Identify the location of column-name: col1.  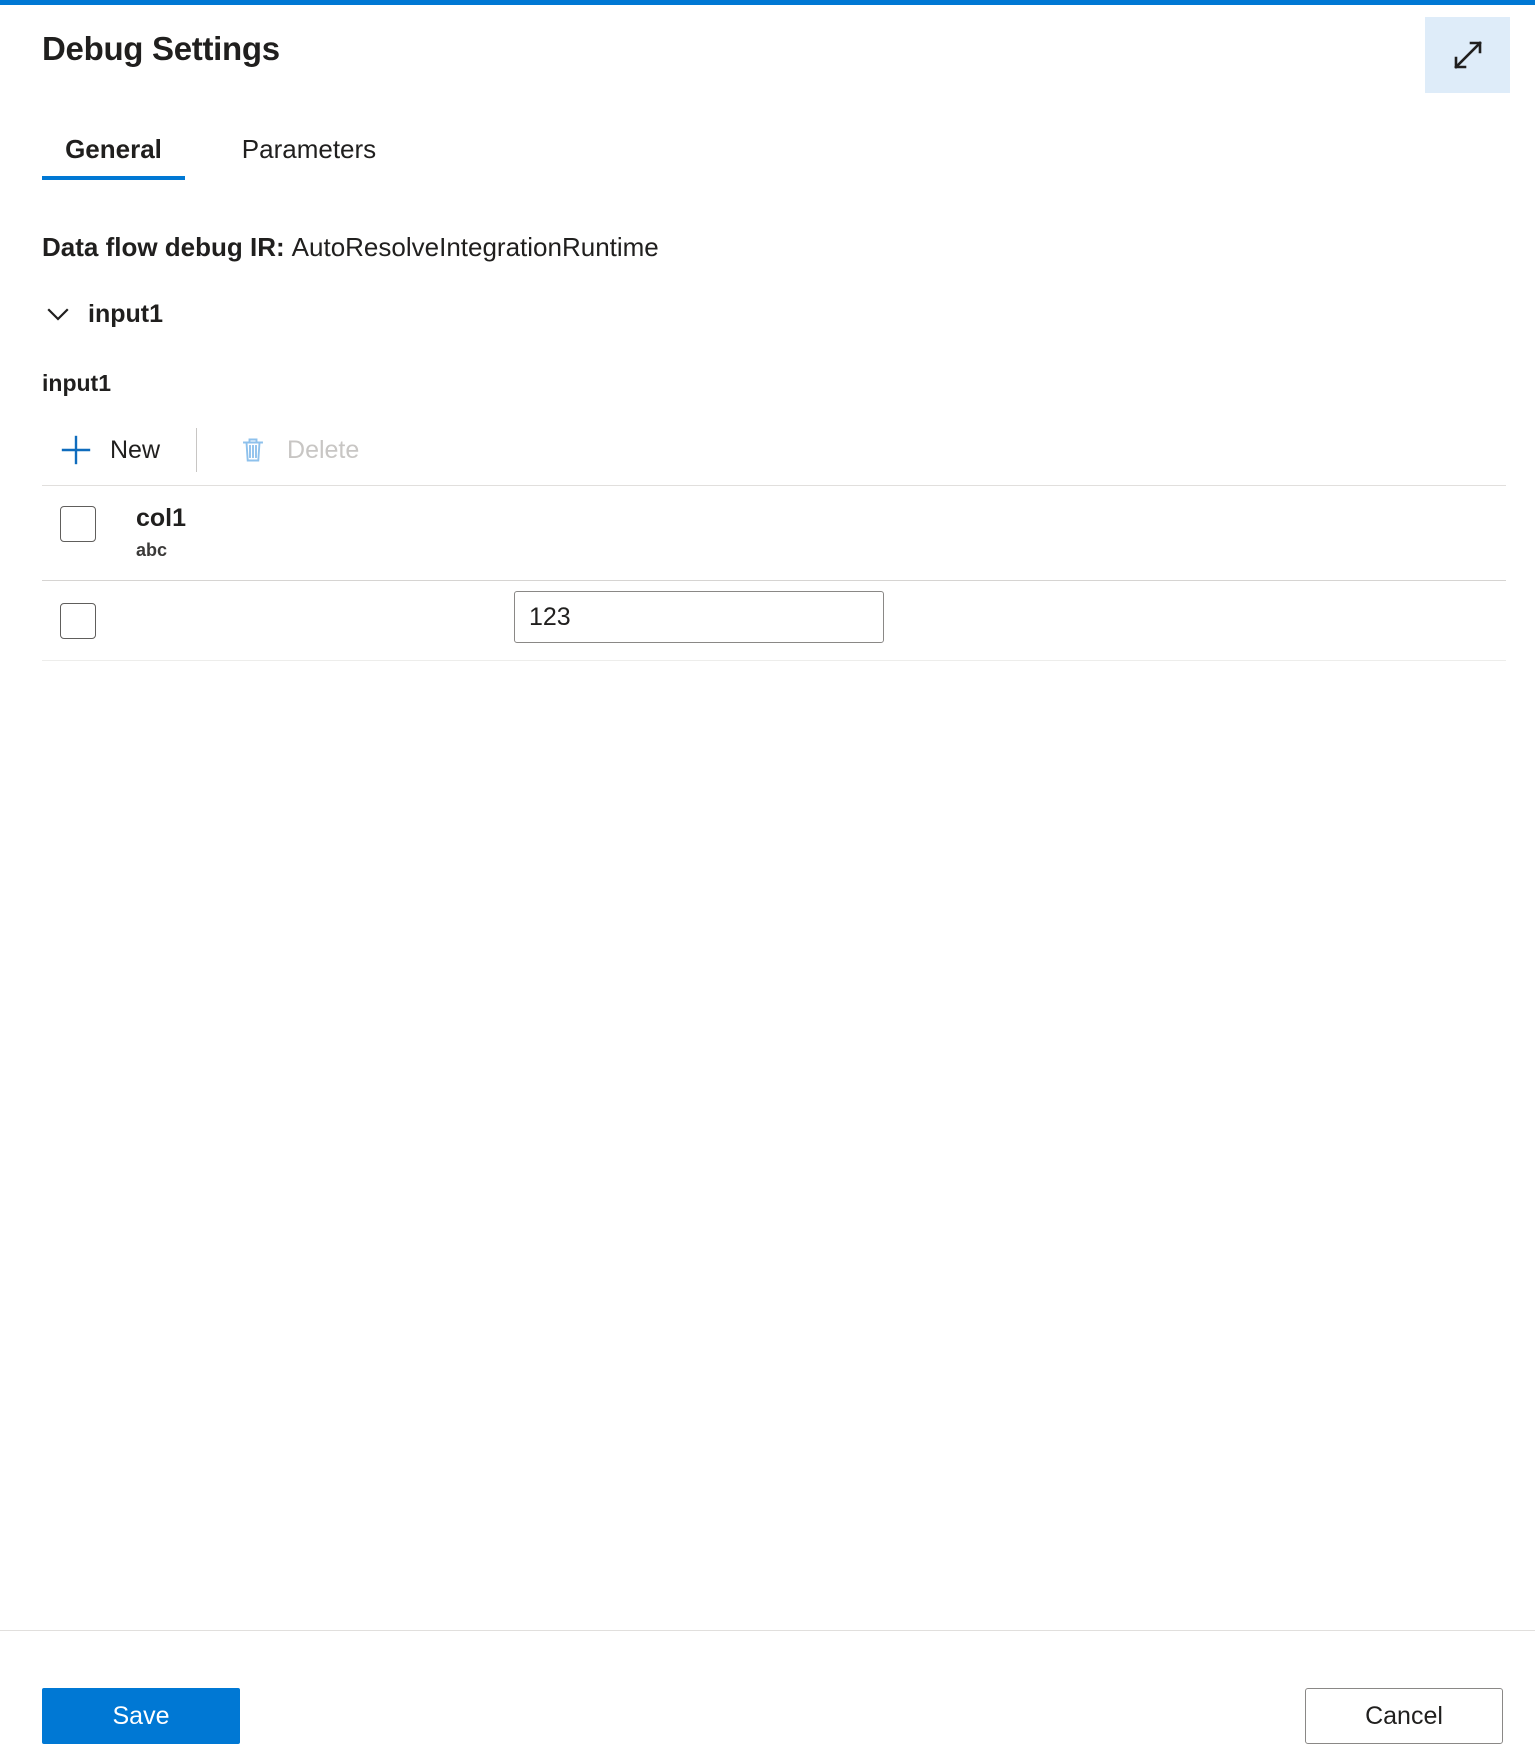
(161, 518).